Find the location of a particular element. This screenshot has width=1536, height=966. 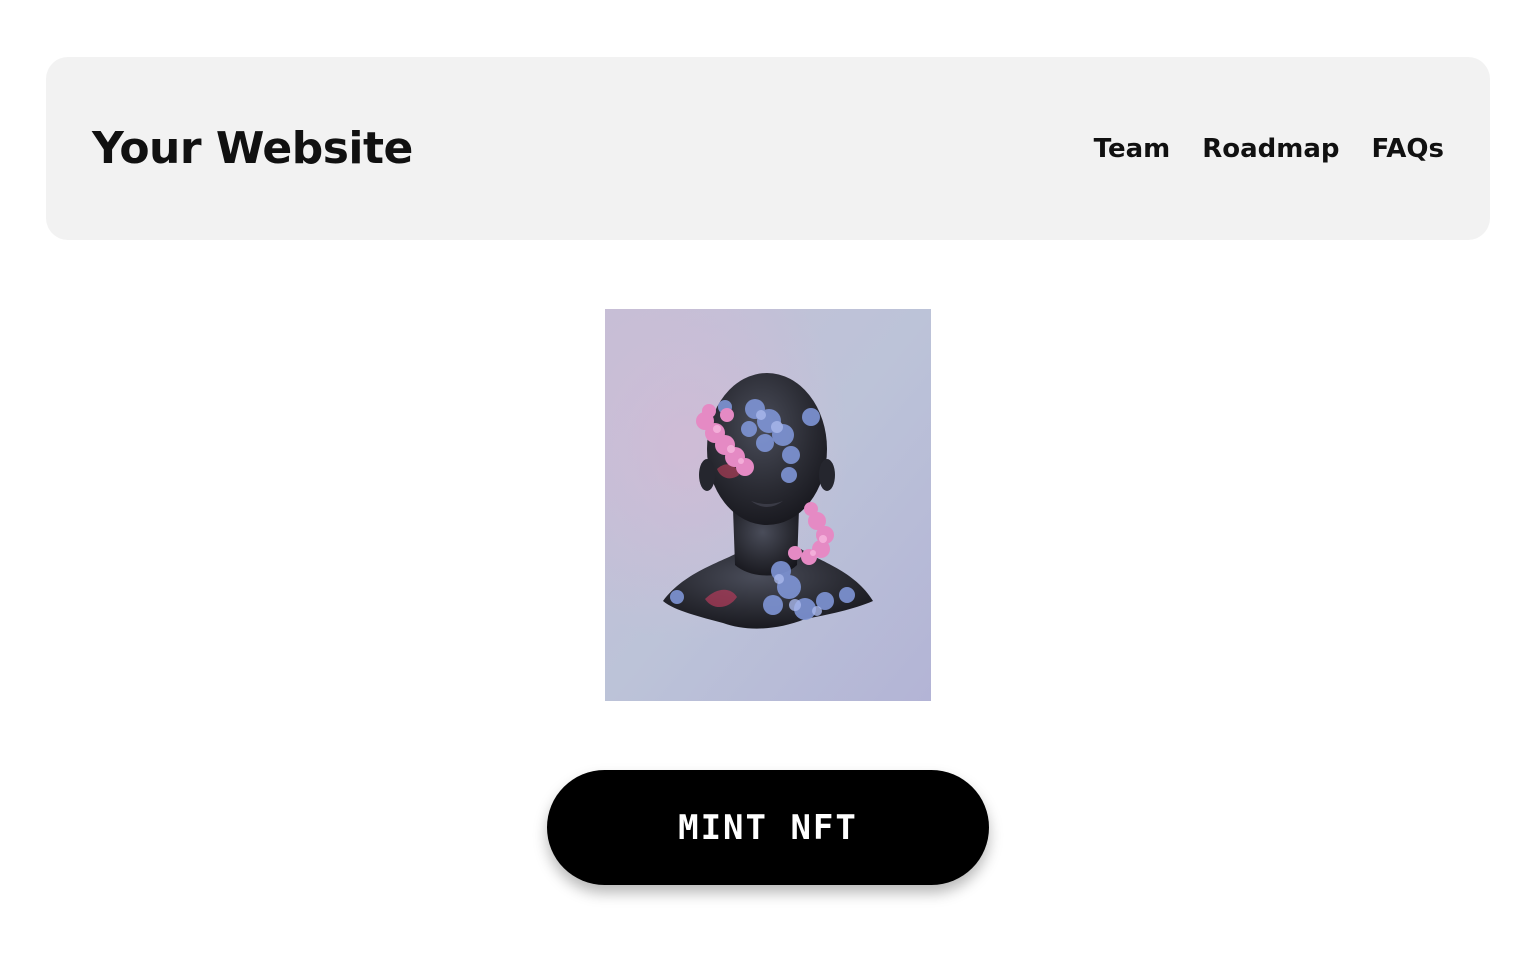

nav-link-roadmap: Roadmap is located at coordinates (1270, 149).